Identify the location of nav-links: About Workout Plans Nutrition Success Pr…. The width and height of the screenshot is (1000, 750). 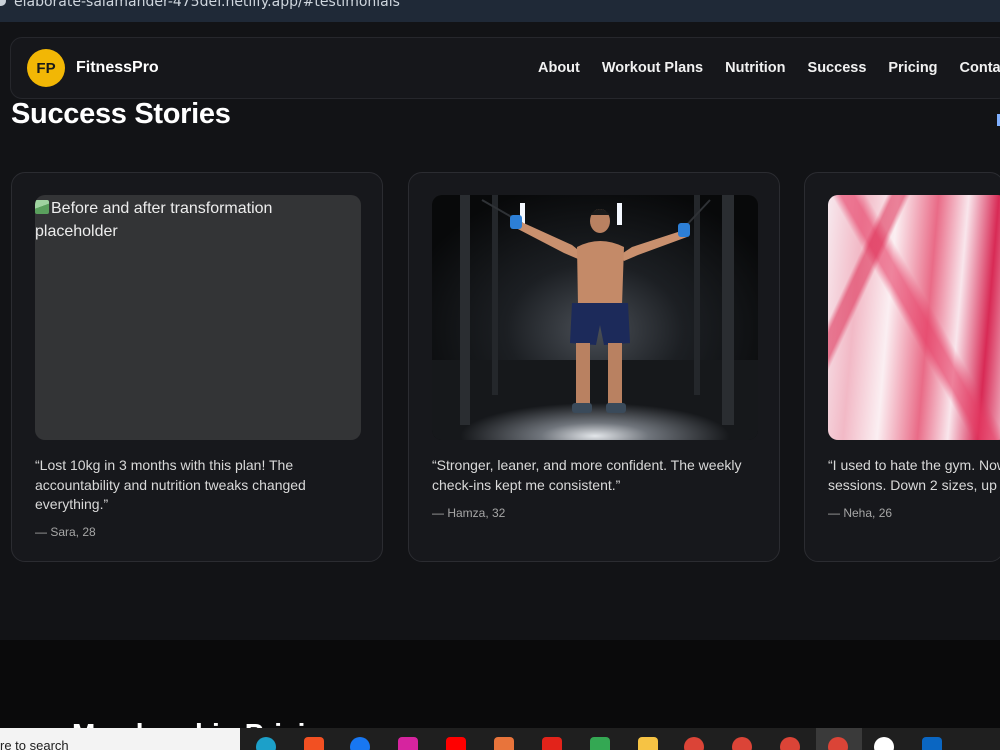
(769, 68).